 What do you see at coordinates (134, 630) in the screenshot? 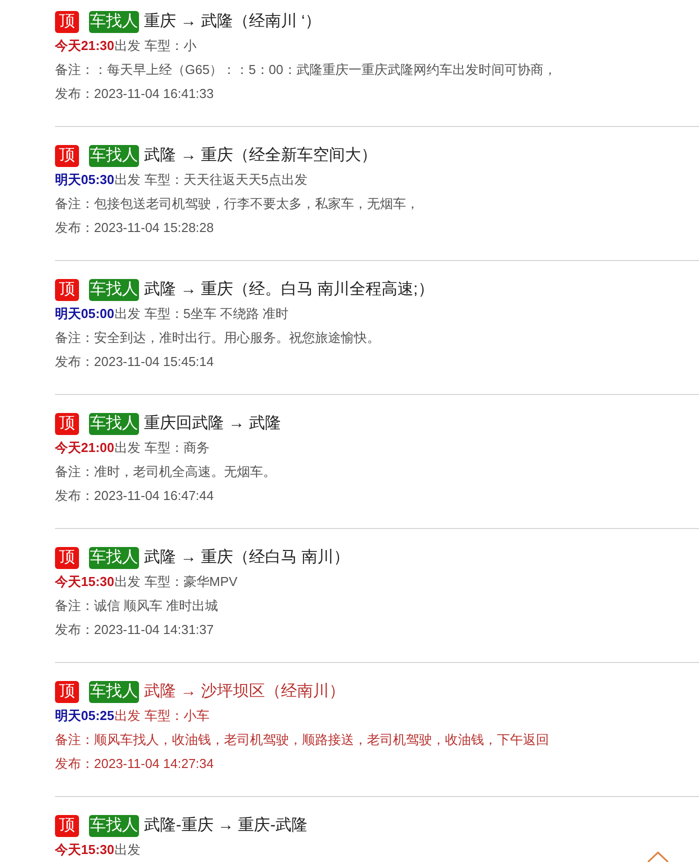
I see `publish-time: 发布：2023-11-04 14:31:37` at bounding box center [134, 630].